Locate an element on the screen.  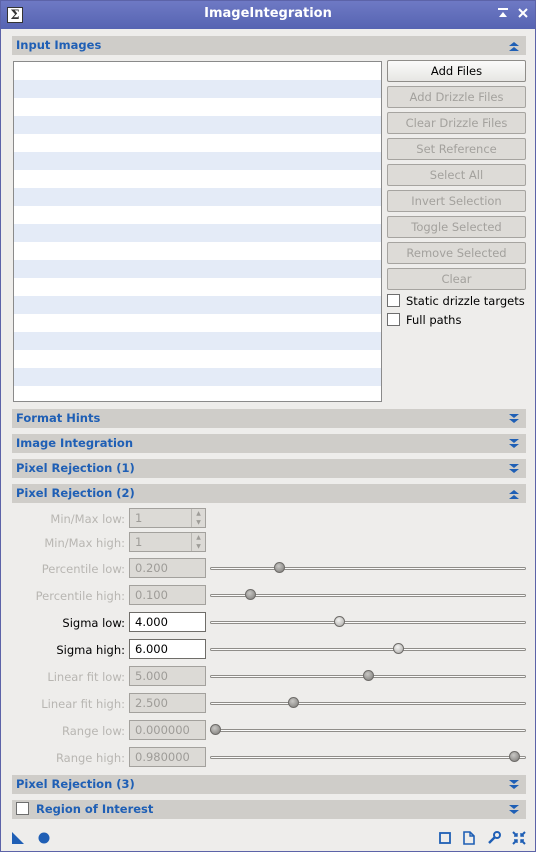
settings-icon is located at coordinates (494, 838).